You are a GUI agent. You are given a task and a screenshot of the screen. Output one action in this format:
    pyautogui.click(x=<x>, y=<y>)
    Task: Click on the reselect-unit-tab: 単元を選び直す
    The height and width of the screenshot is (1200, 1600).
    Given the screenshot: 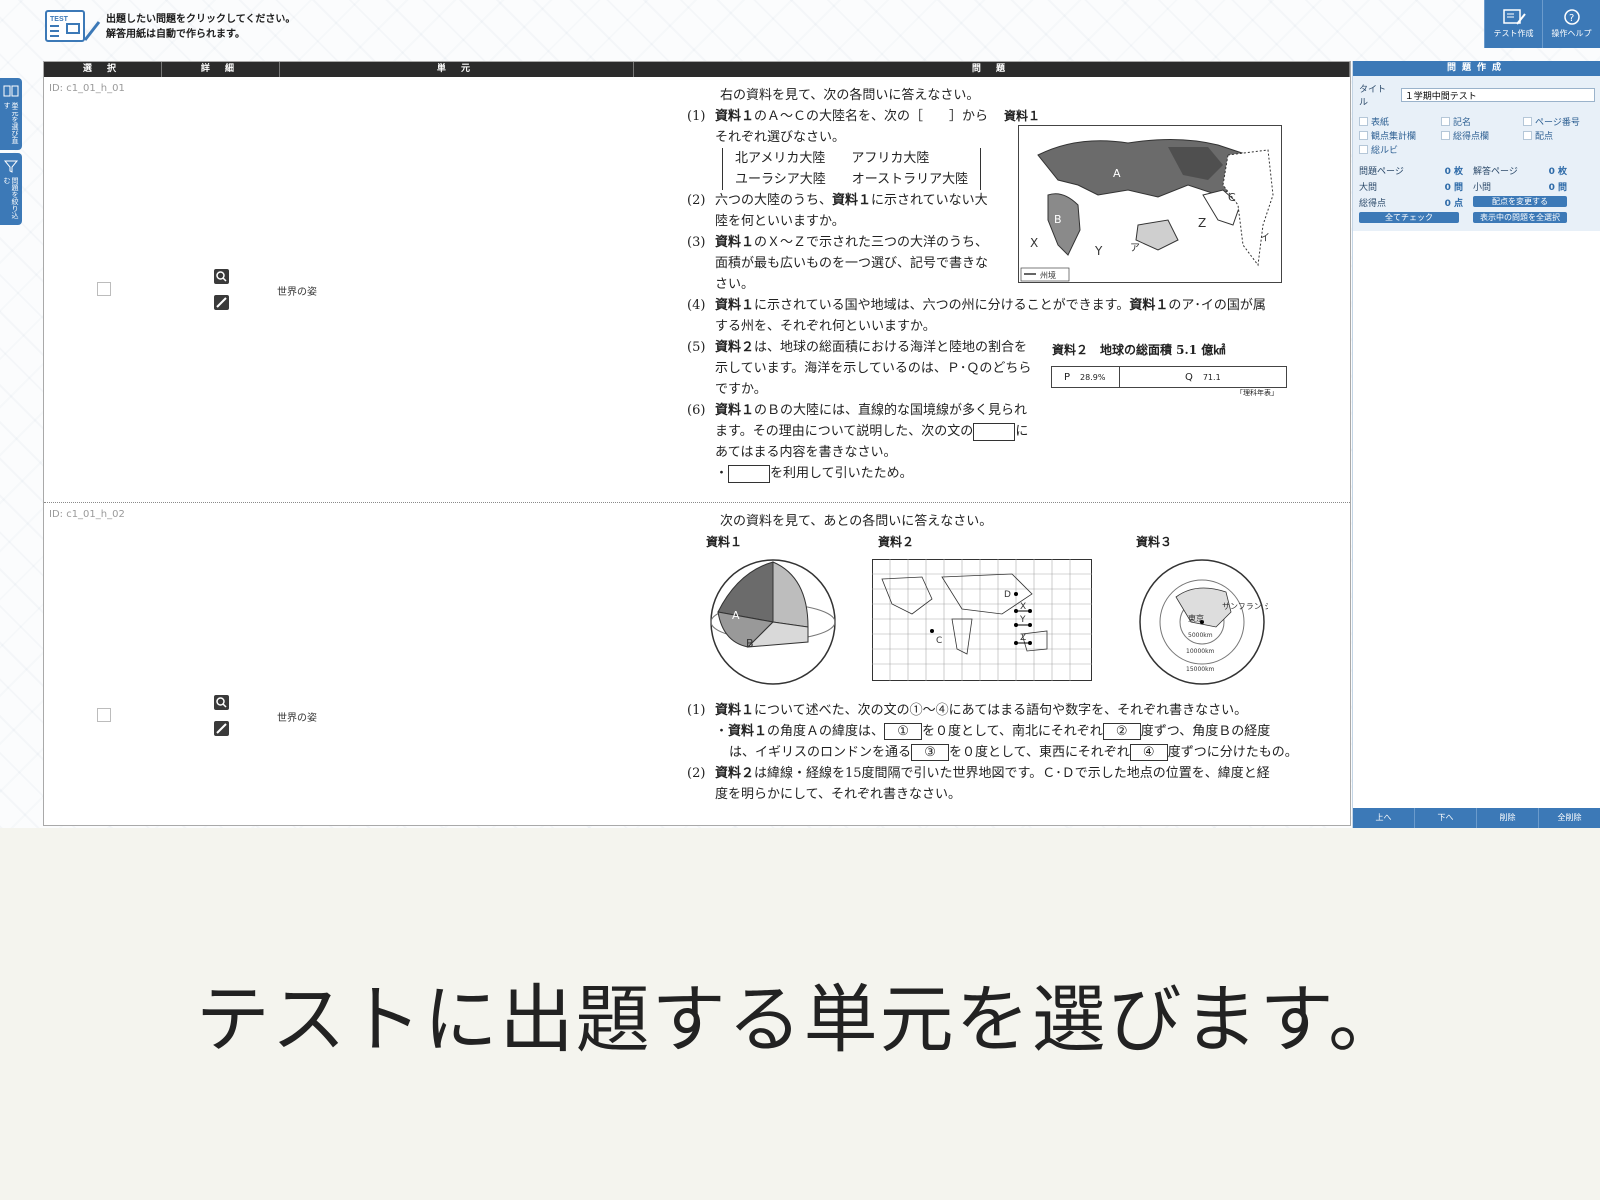 What is the action you would take?
    pyautogui.click(x=11, y=114)
    